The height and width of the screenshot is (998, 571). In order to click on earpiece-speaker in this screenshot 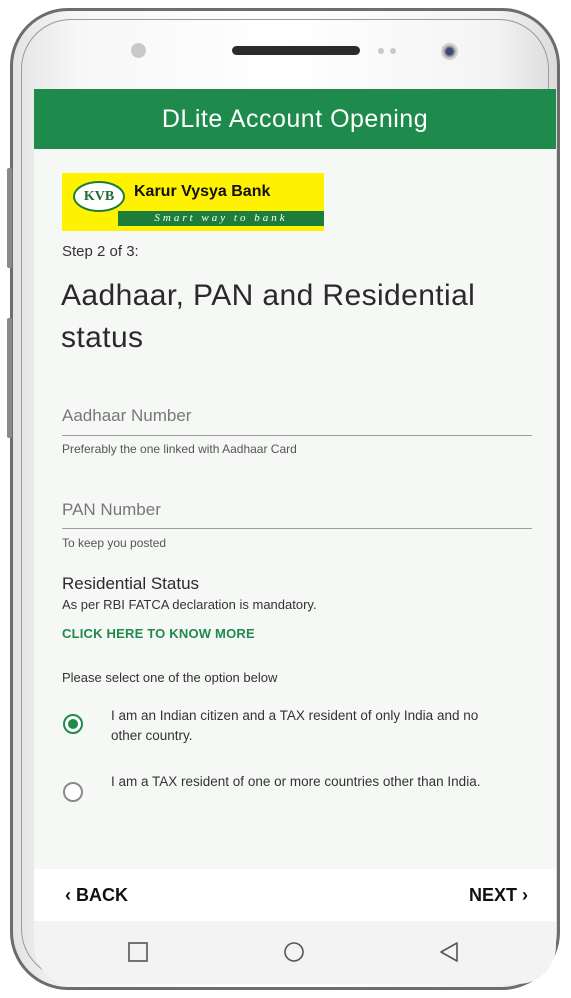, I will do `click(296, 50)`.